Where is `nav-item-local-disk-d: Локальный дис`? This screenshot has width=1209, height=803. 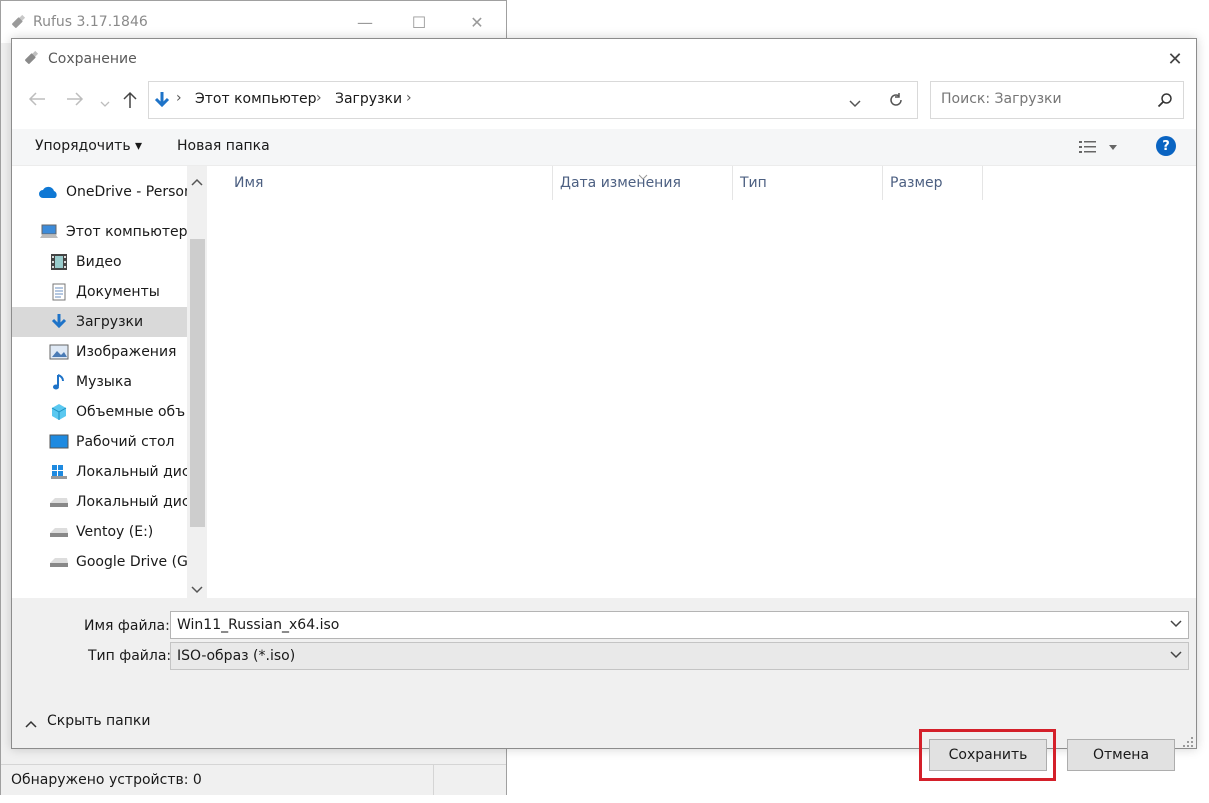
nav-item-local-disk-d: Локальный дис is located at coordinates (127, 502).